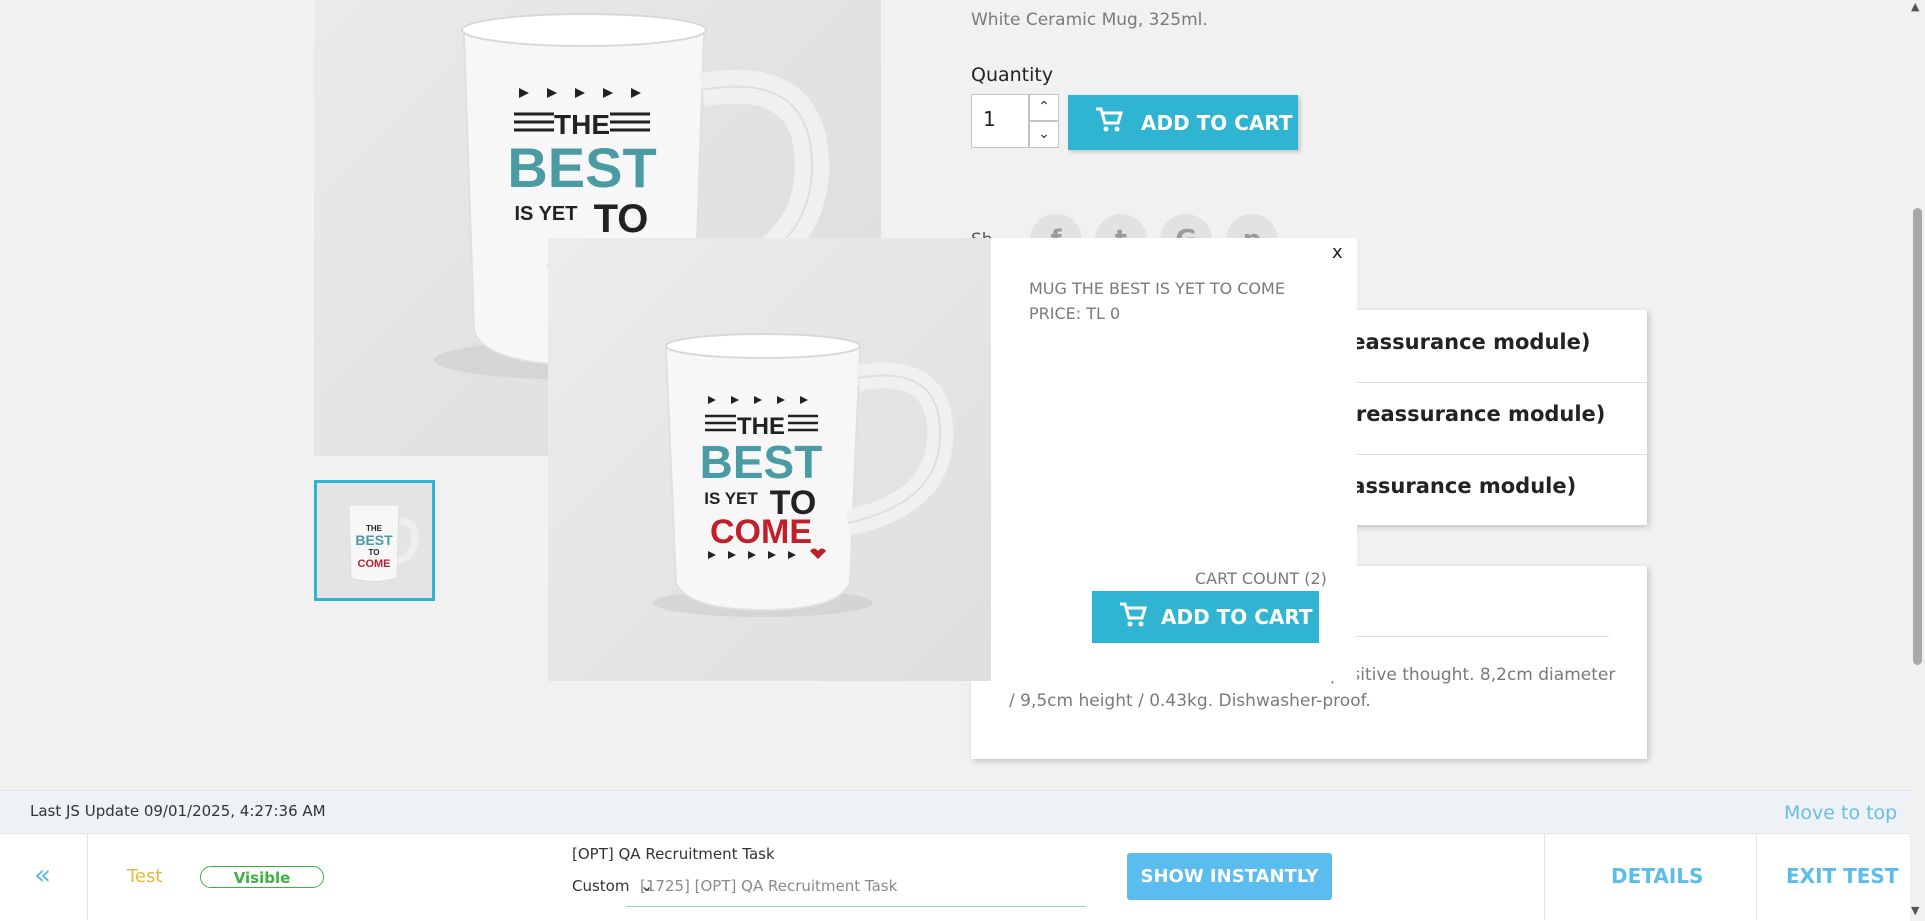 The width and height of the screenshot is (1925, 921). Describe the element at coordinates (1657, 876) in the screenshot. I see `details-button: DETAILS` at that location.